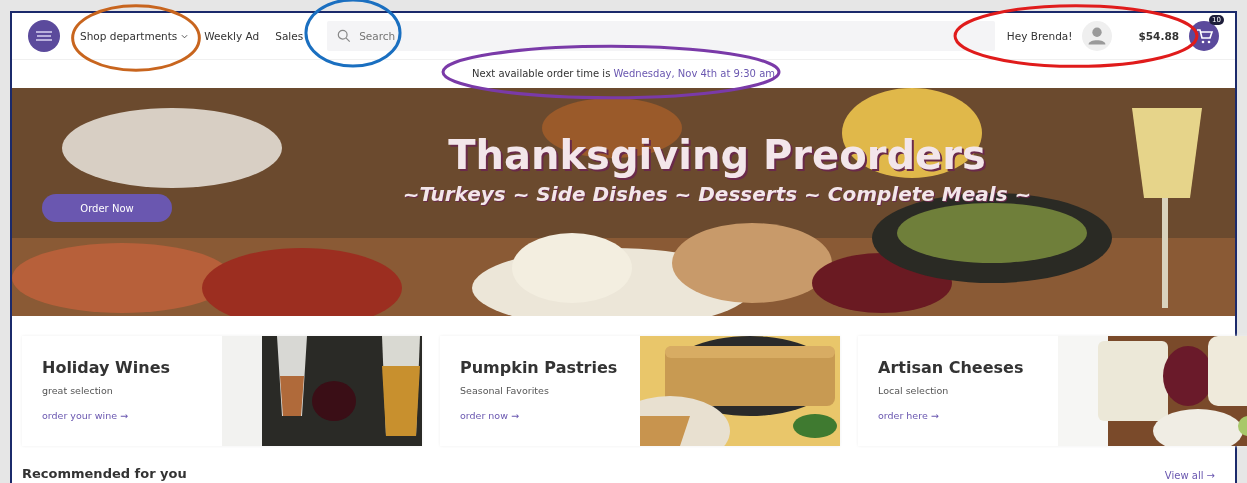 This screenshot has height=483, width=1247. Describe the element at coordinates (106, 367) in the screenshot. I see `promo-title: Holiday Wines` at that location.